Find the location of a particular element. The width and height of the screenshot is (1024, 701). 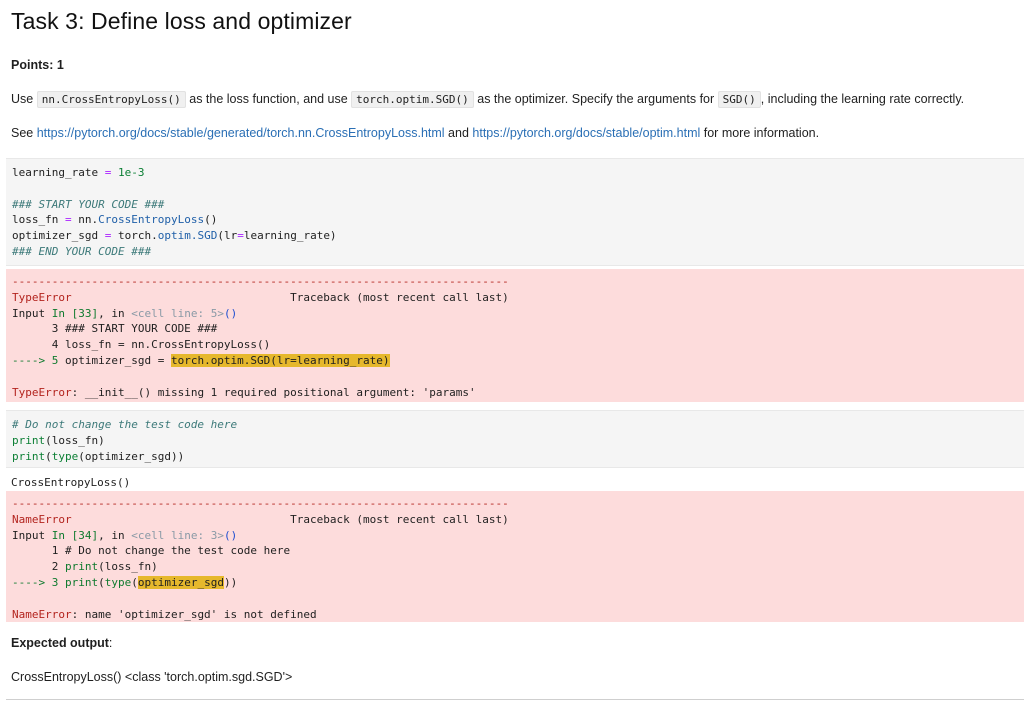

stdout-output-2: CrossEntropyLoss() is located at coordinates (71, 482).